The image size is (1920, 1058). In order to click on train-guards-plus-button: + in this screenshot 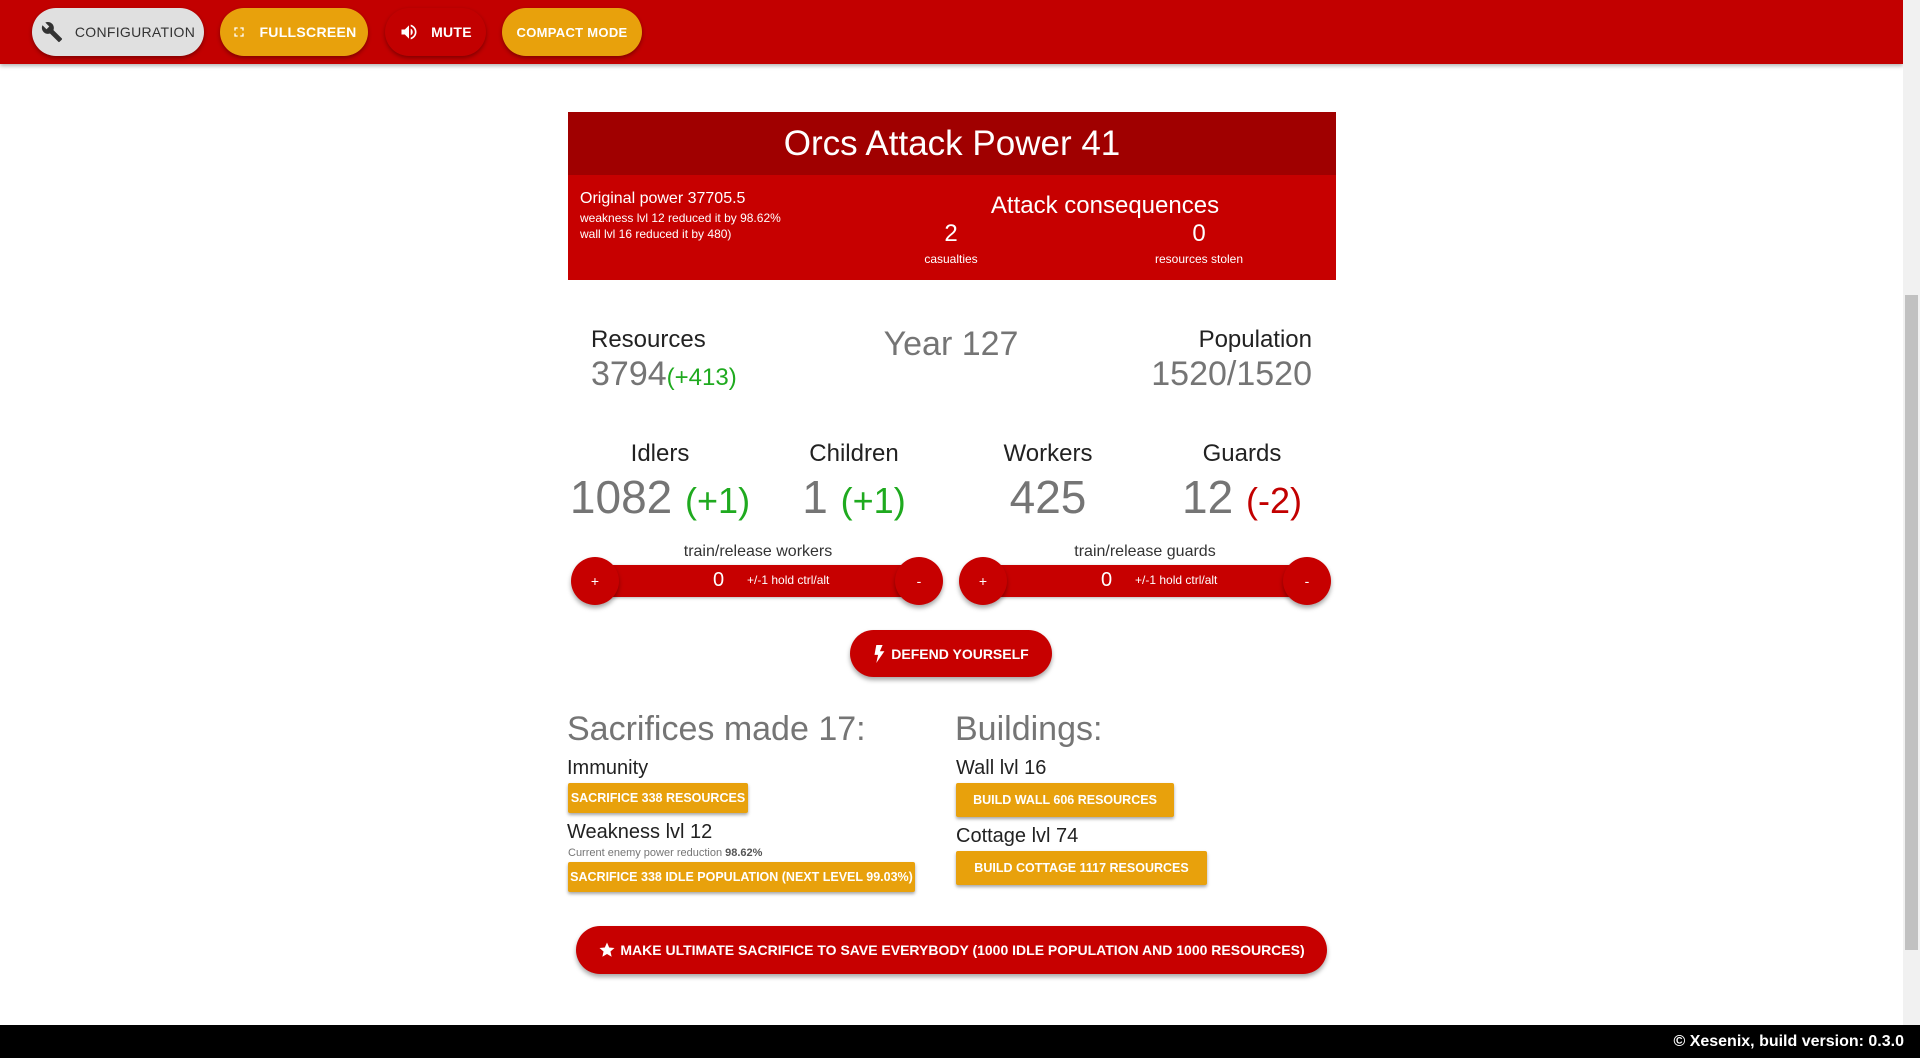, I will do `click(983, 581)`.